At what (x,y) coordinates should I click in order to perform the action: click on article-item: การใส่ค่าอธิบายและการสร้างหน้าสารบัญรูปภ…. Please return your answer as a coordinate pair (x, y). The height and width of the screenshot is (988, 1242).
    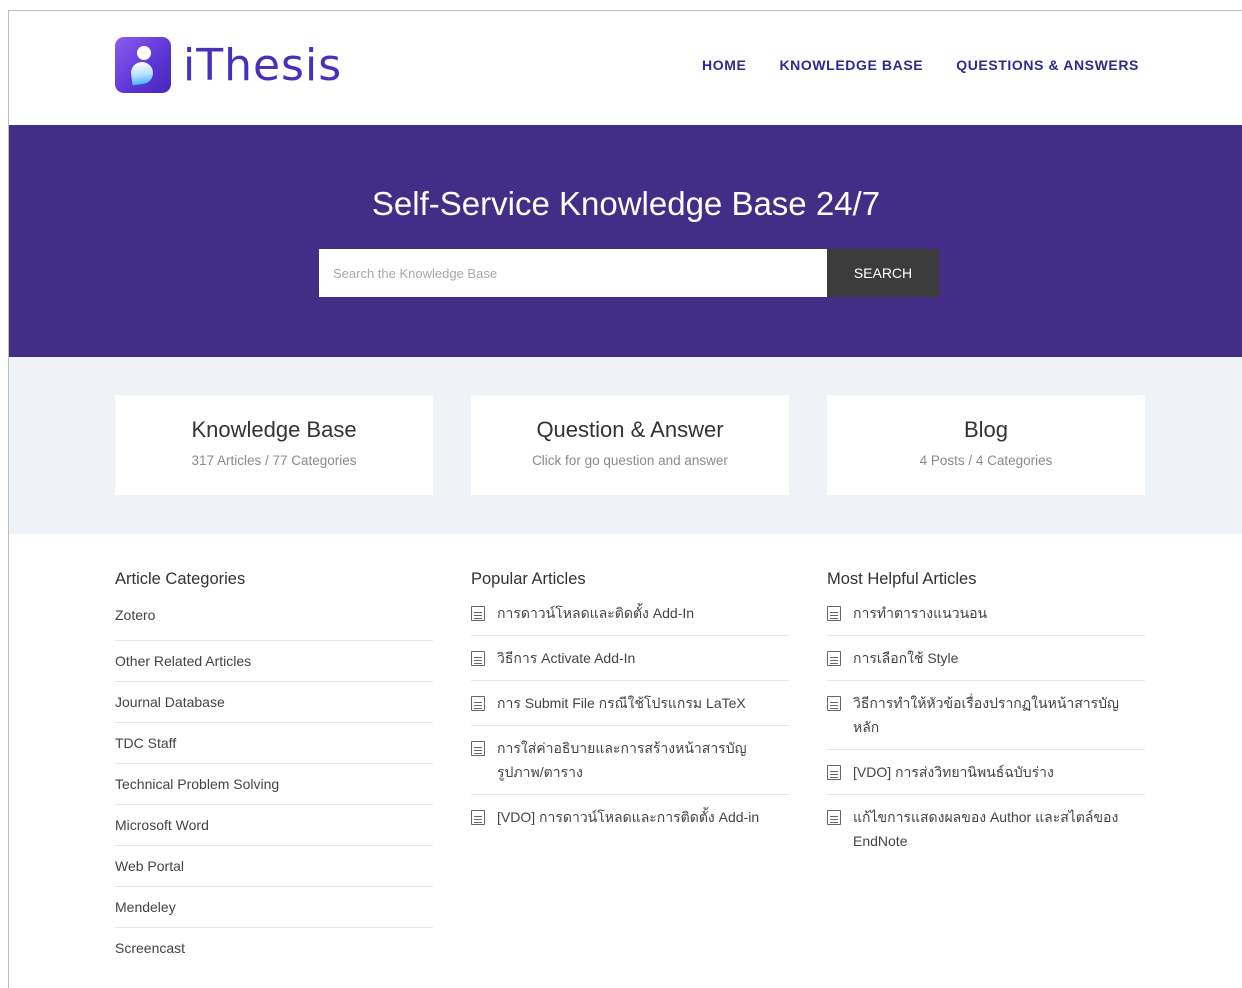
    Looking at the image, I should click on (630, 765).